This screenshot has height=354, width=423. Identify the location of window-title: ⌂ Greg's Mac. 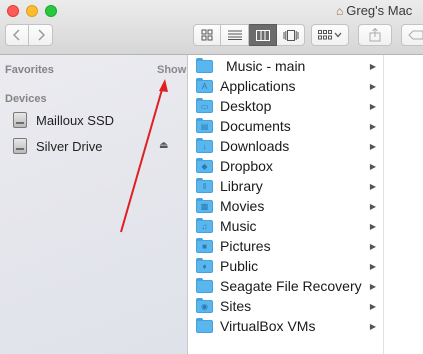
(374, 10).